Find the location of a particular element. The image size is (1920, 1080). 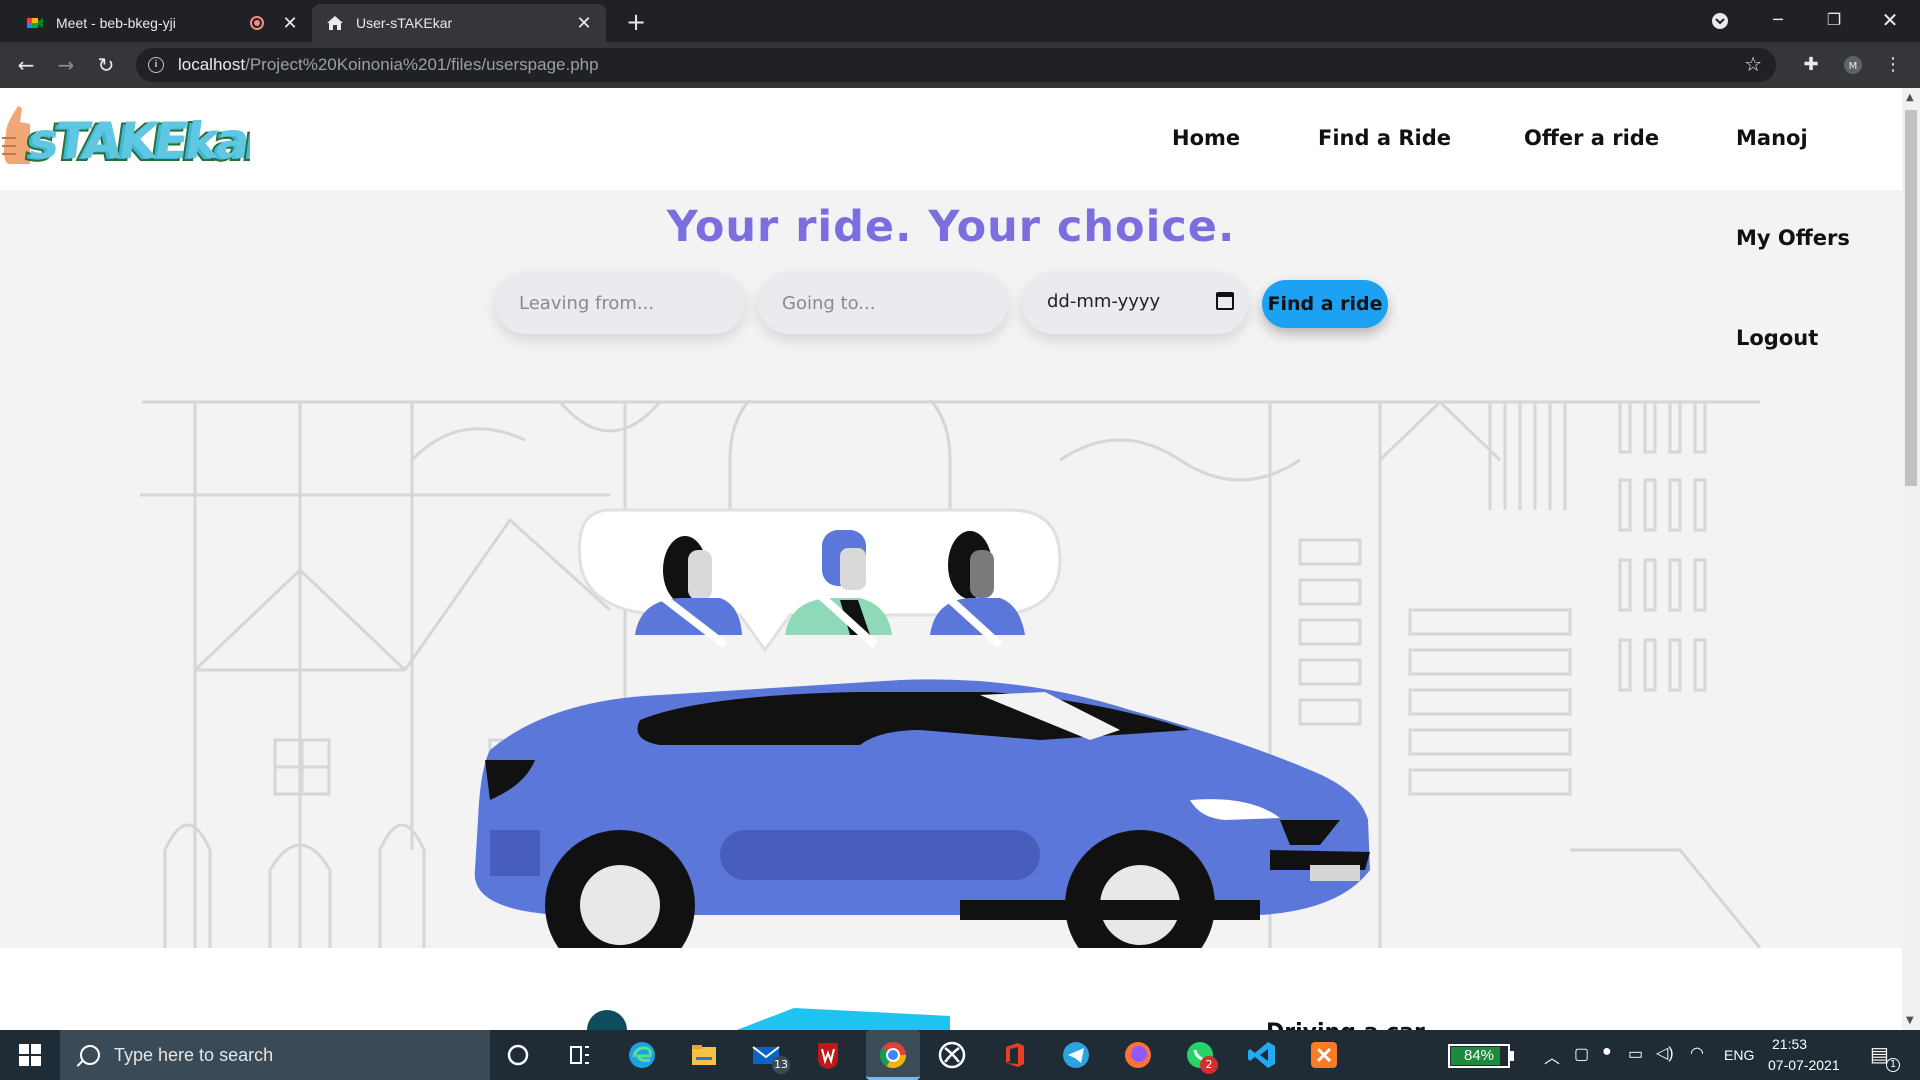

show-hidden-icons-chevron-icon: ︿ is located at coordinates (1552, 1056).